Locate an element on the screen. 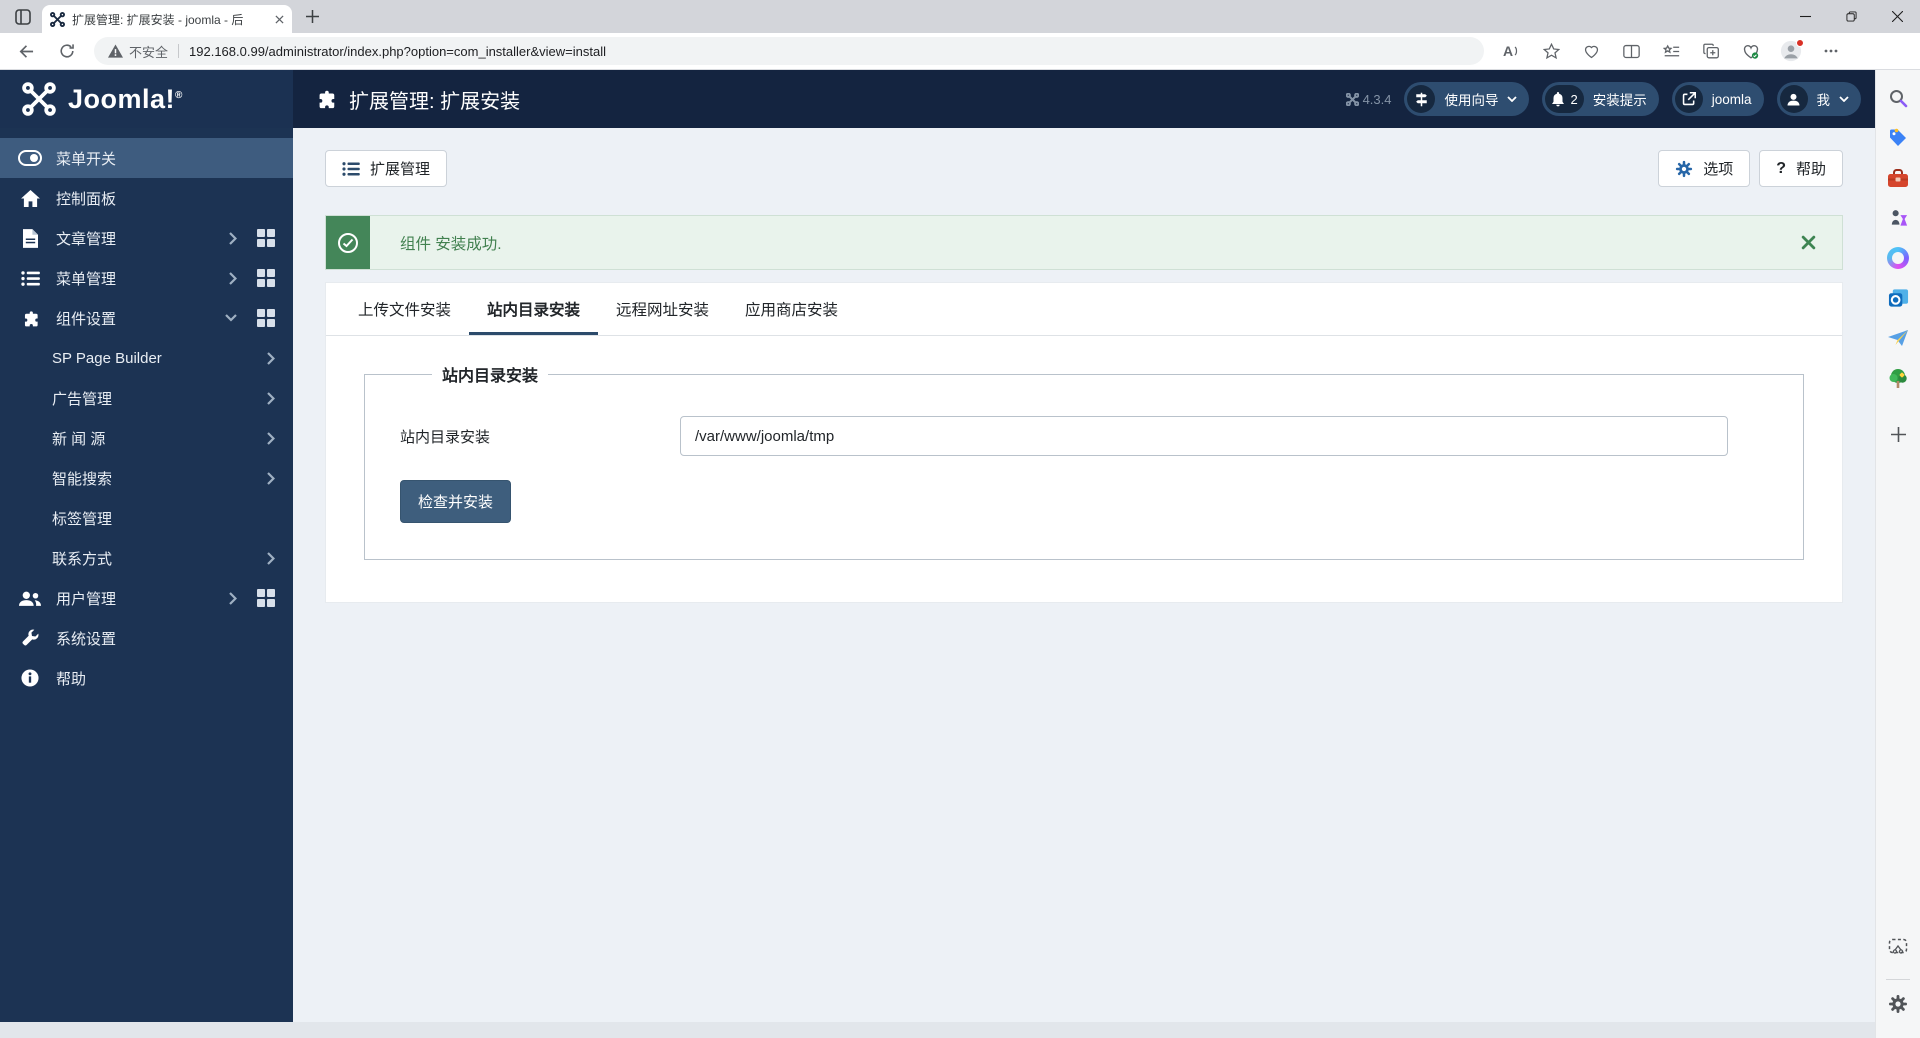 The image size is (1920, 1038). sidebar-item-help: 帮助 is located at coordinates (146, 678).